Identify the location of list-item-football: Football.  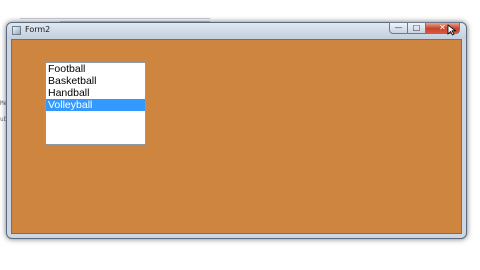
(95, 69).